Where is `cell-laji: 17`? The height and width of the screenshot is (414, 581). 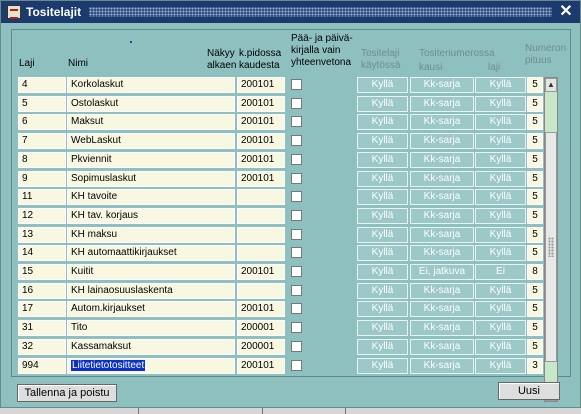
cell-laji: 17 is located at coordinates (42, 309).